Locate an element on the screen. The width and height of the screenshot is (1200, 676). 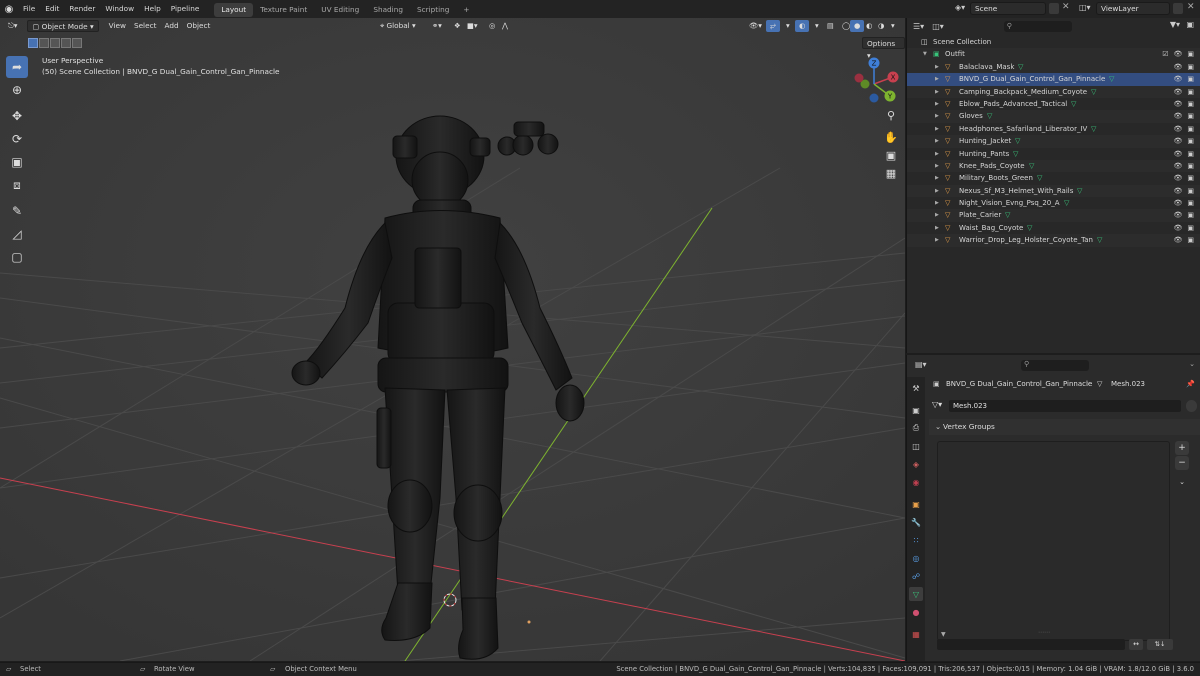
shading-dropdown-icon: ▾ is located at coordinates (893, 26).